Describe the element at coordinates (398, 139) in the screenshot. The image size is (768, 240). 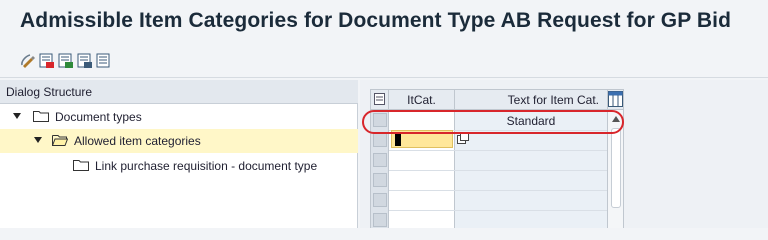
I see `text-cursor` at that location.